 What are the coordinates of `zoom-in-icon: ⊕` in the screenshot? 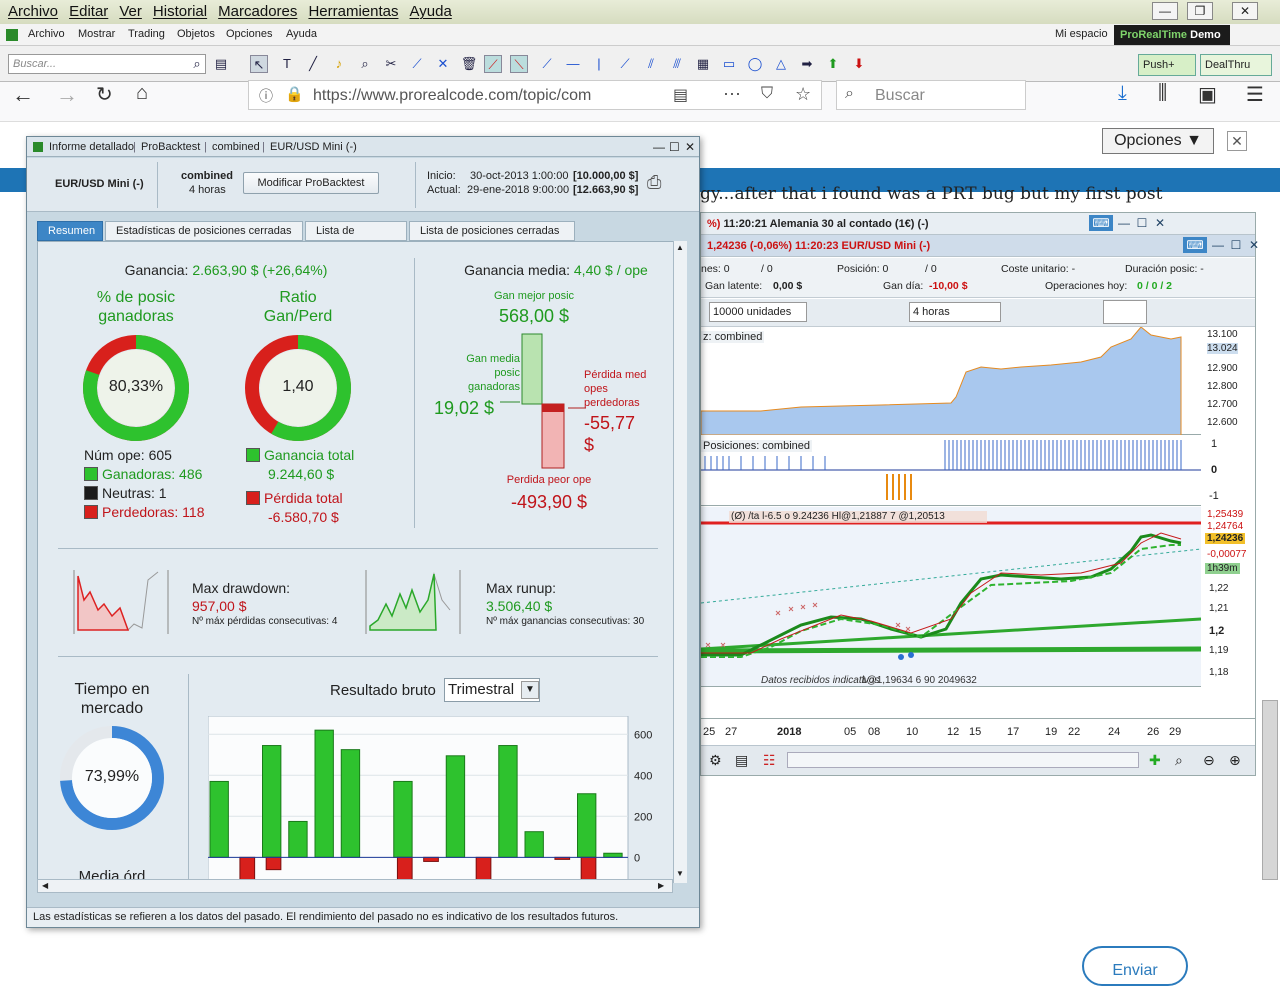 It's located at (1235, 760).